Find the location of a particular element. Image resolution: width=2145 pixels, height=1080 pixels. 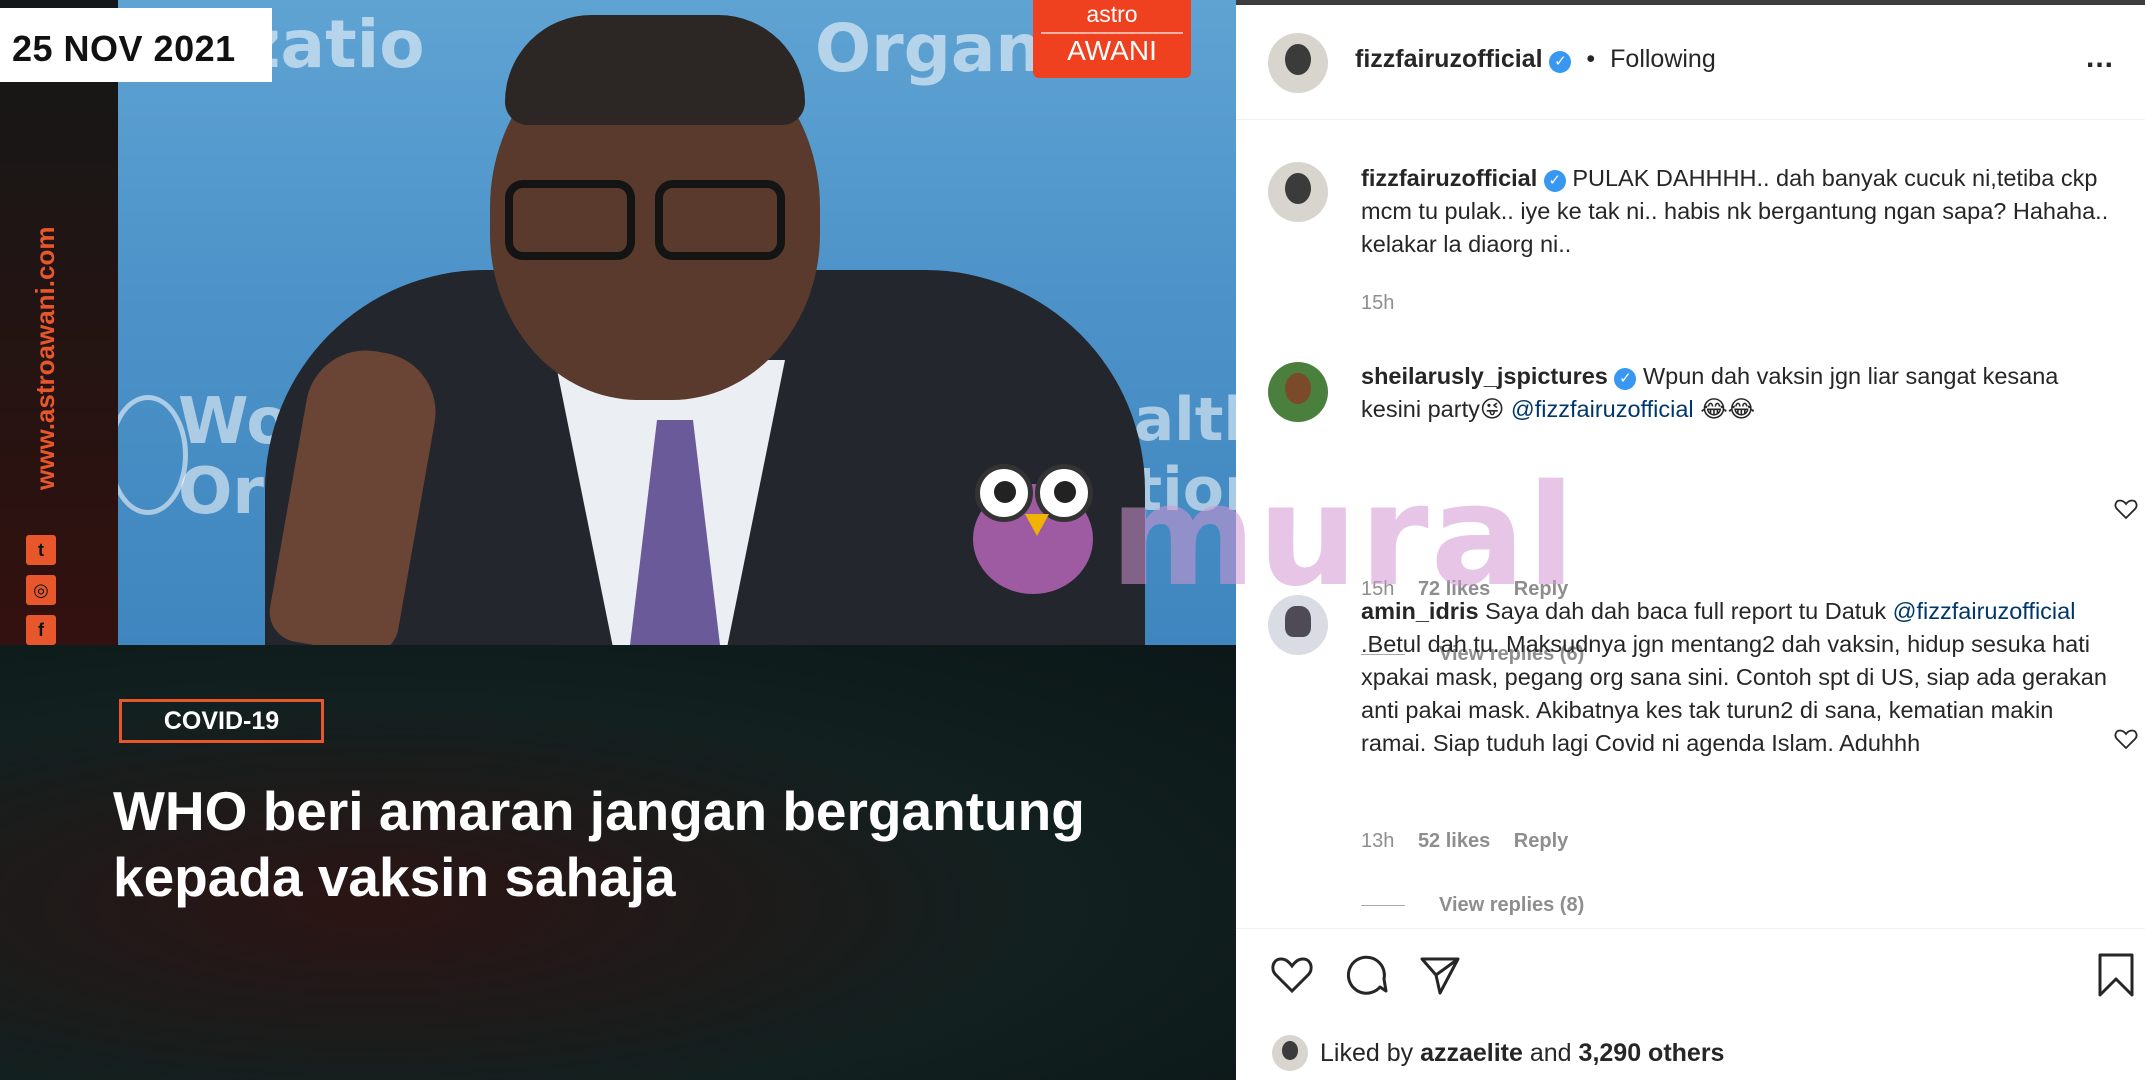

liked-and: and is located at coordinates (1550, 1053).